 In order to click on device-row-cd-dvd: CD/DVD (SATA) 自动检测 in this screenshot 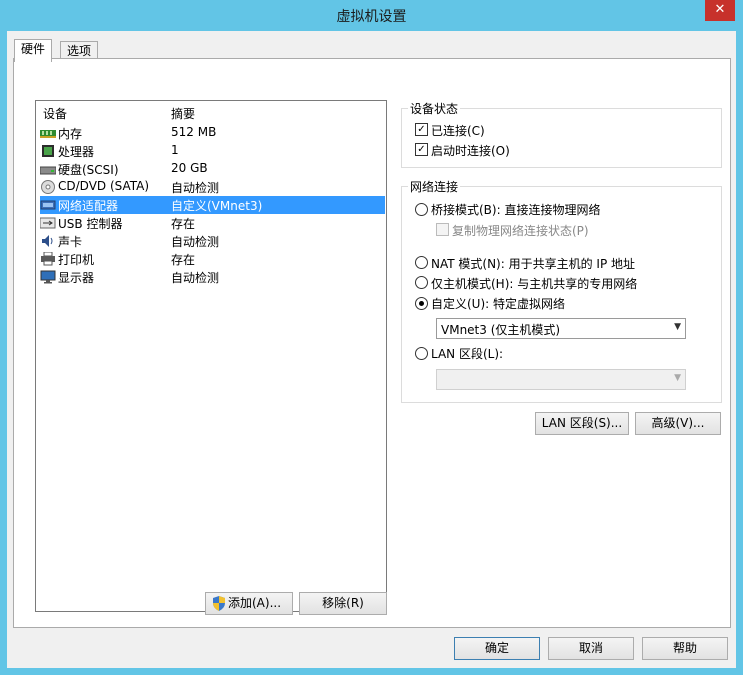, I will do `click(212, 187)`.